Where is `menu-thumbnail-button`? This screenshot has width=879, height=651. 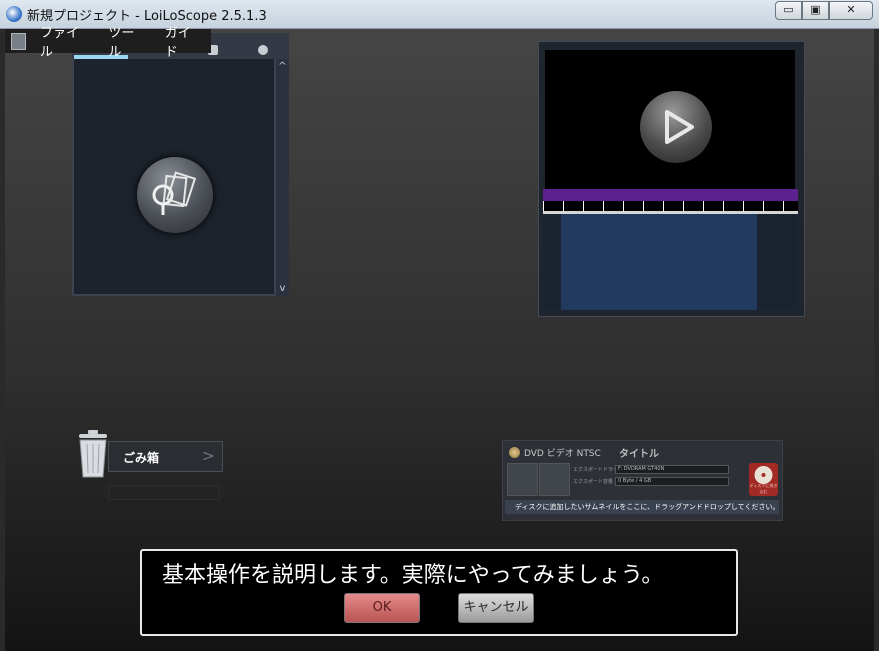 menu-thumbnail-button is located at coordinates (522, 479).